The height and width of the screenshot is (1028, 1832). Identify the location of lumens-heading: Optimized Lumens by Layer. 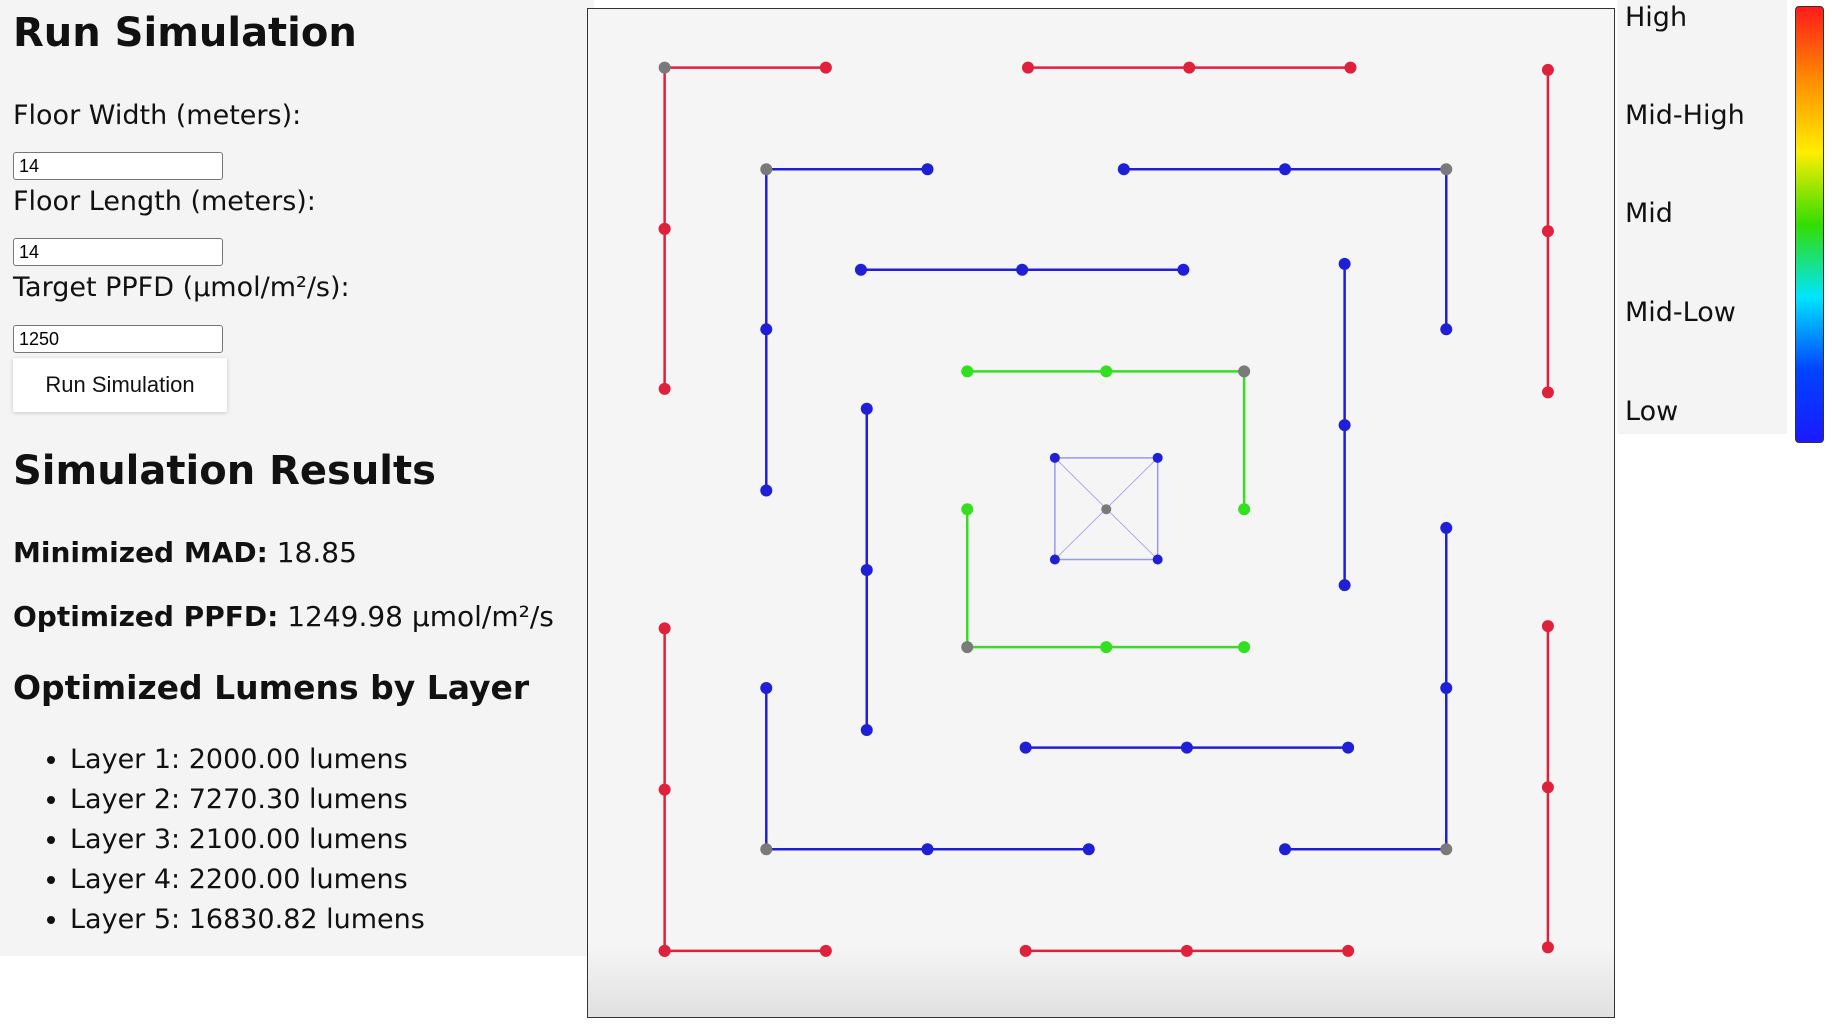
(271, 687).